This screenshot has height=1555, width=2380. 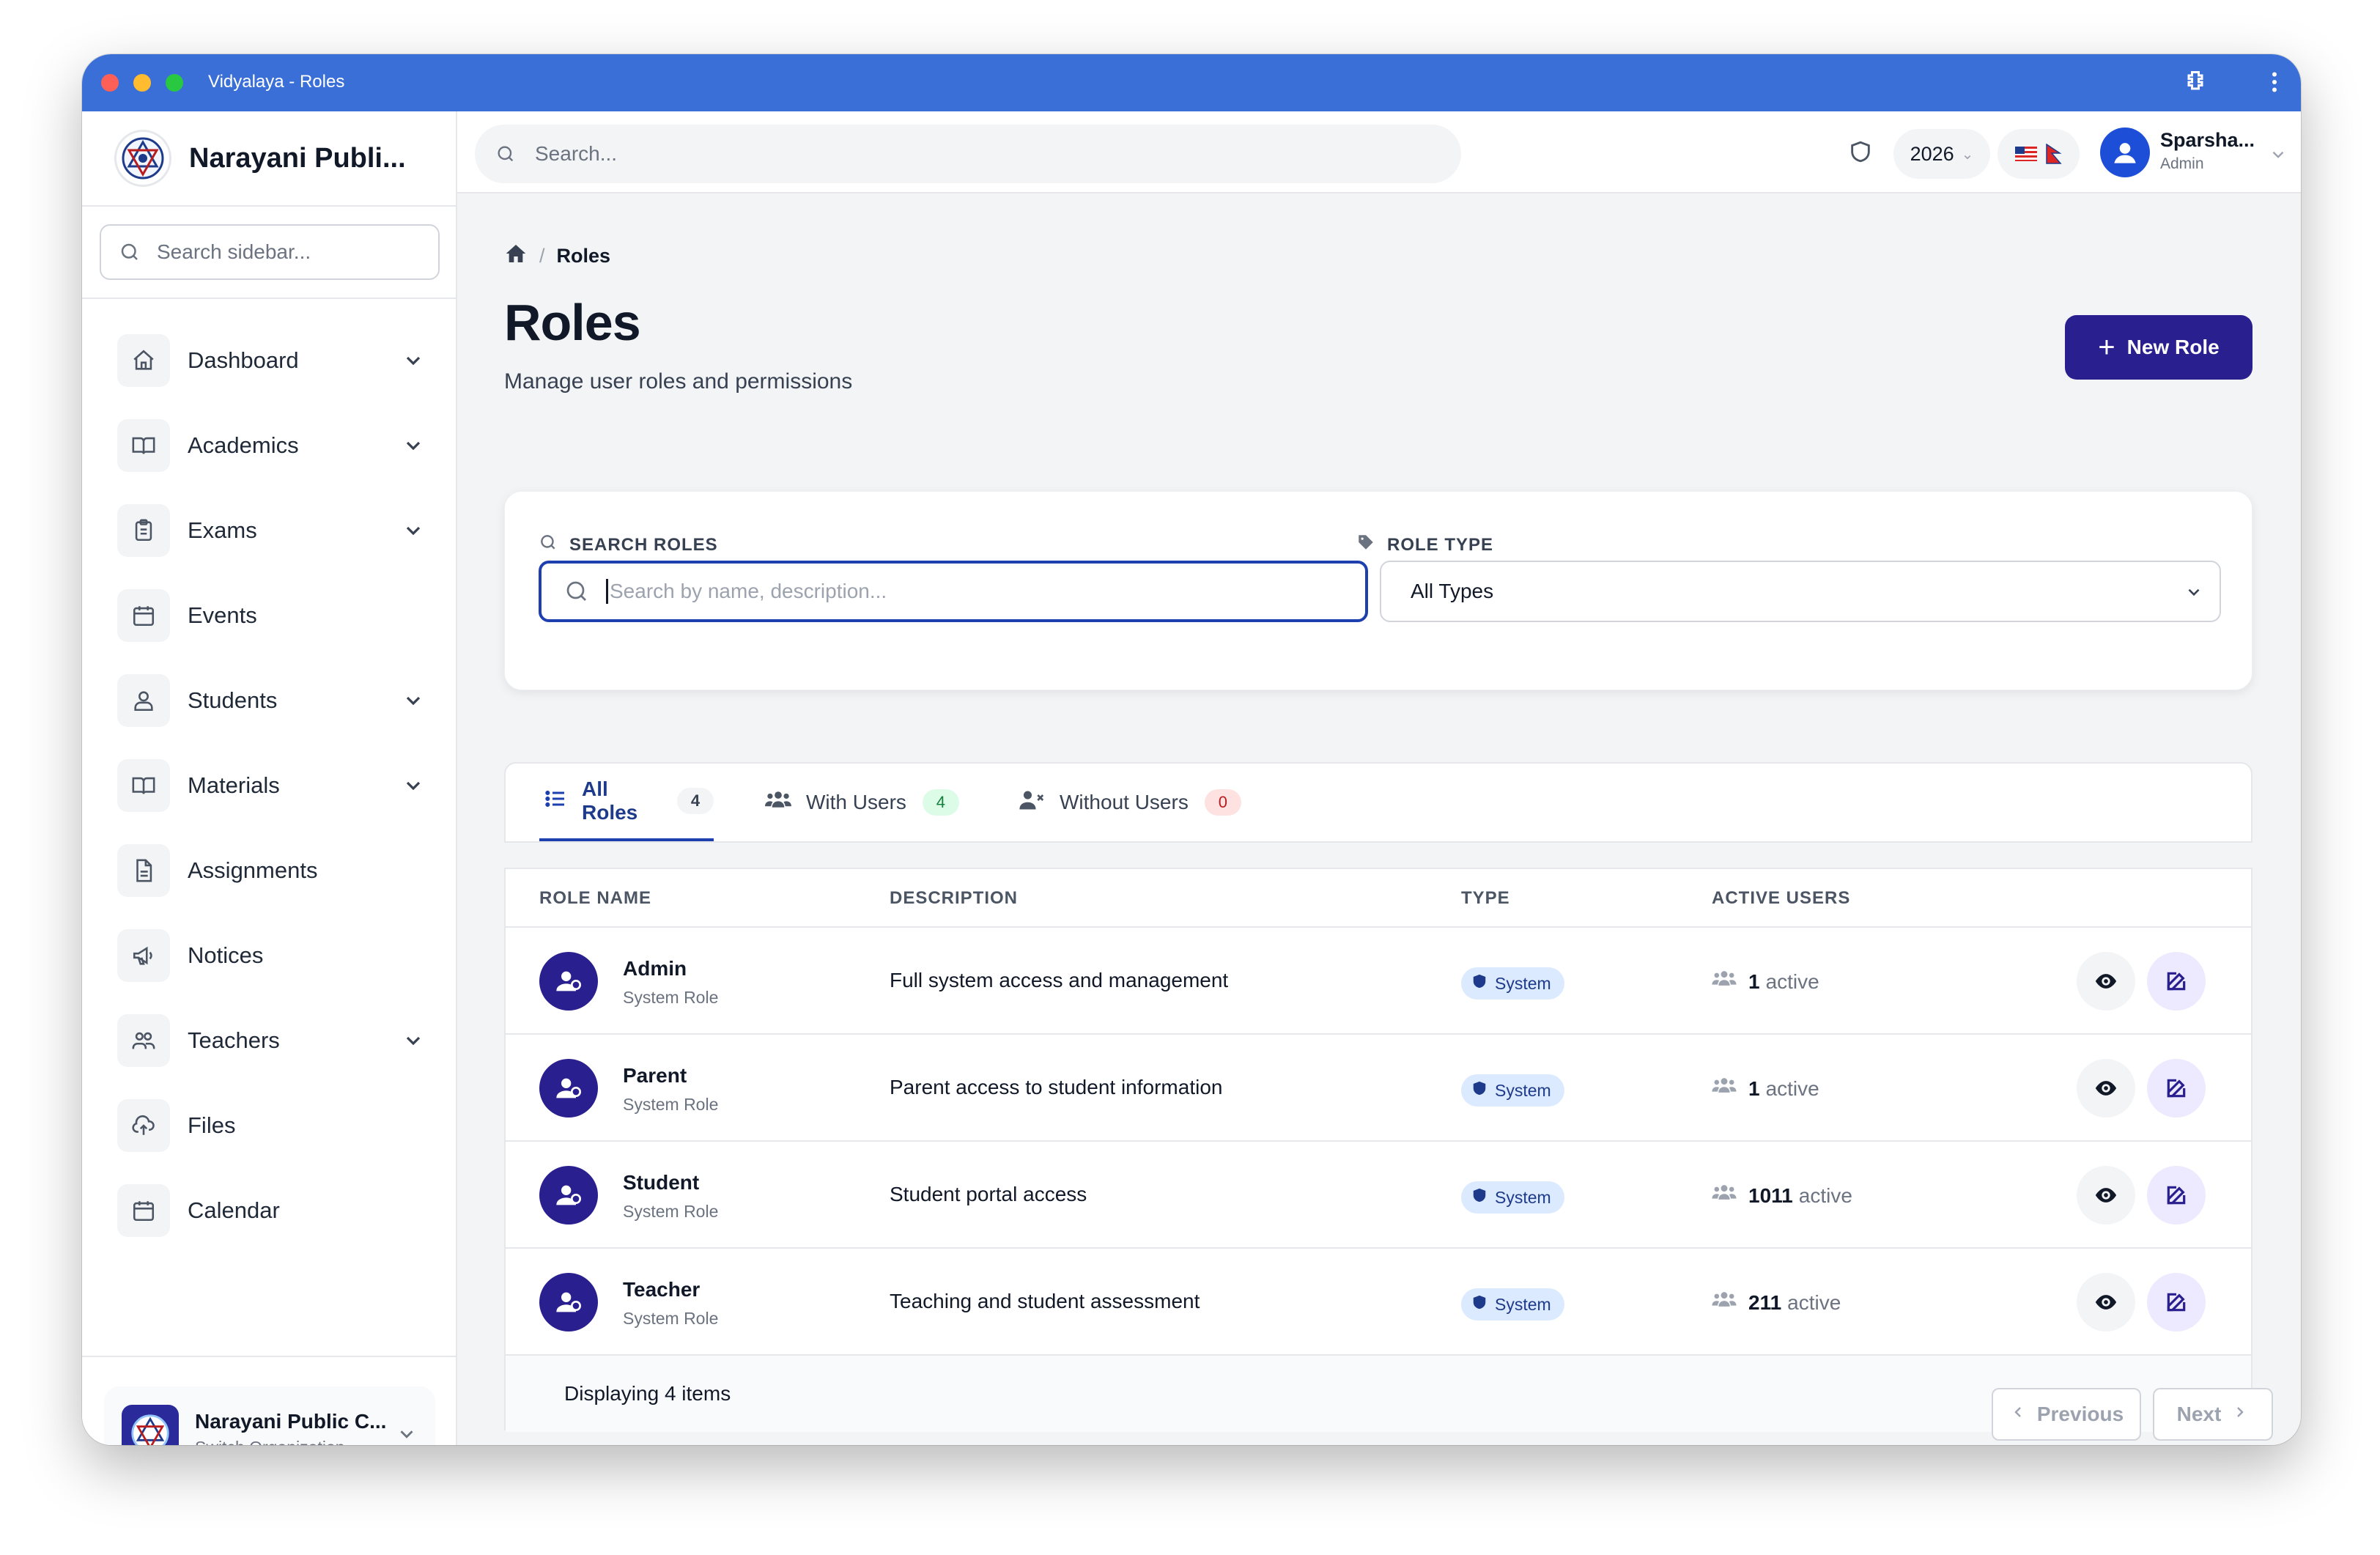 I want to click on eye-icon, so click(x=2106, y=1088).